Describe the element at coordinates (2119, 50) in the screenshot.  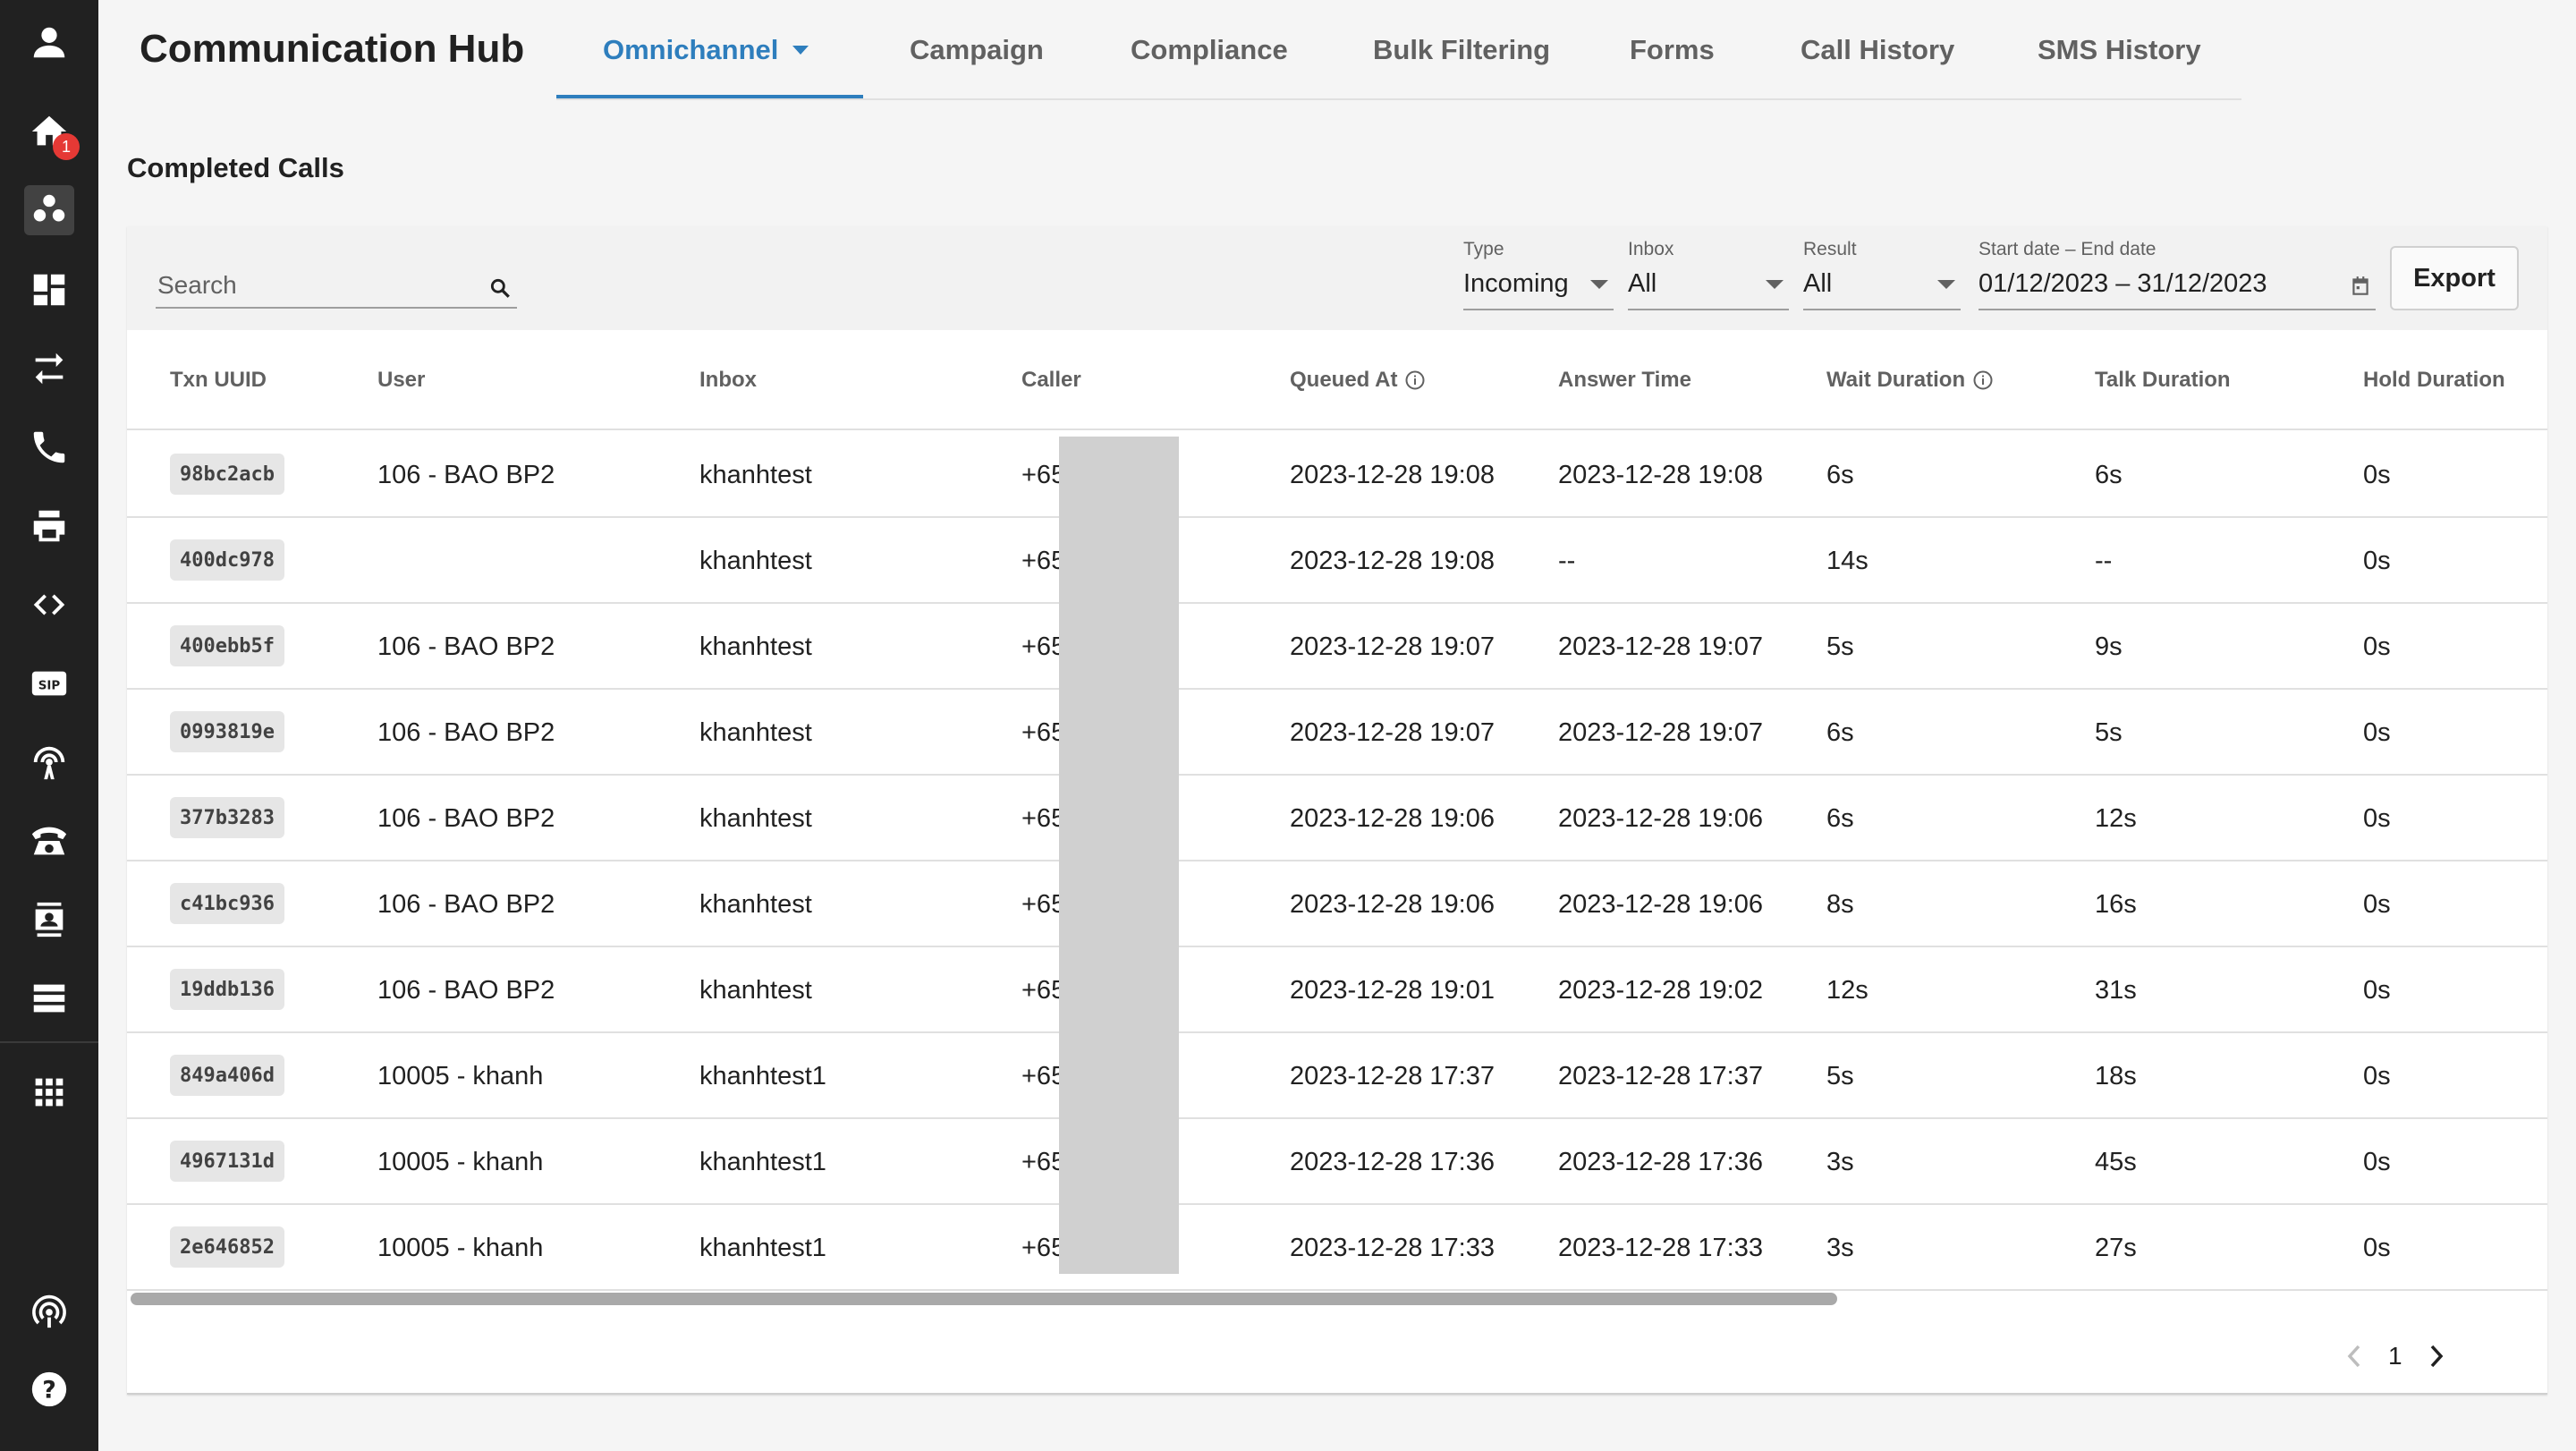
I see `tab-sms-history: SMS History` at that location.